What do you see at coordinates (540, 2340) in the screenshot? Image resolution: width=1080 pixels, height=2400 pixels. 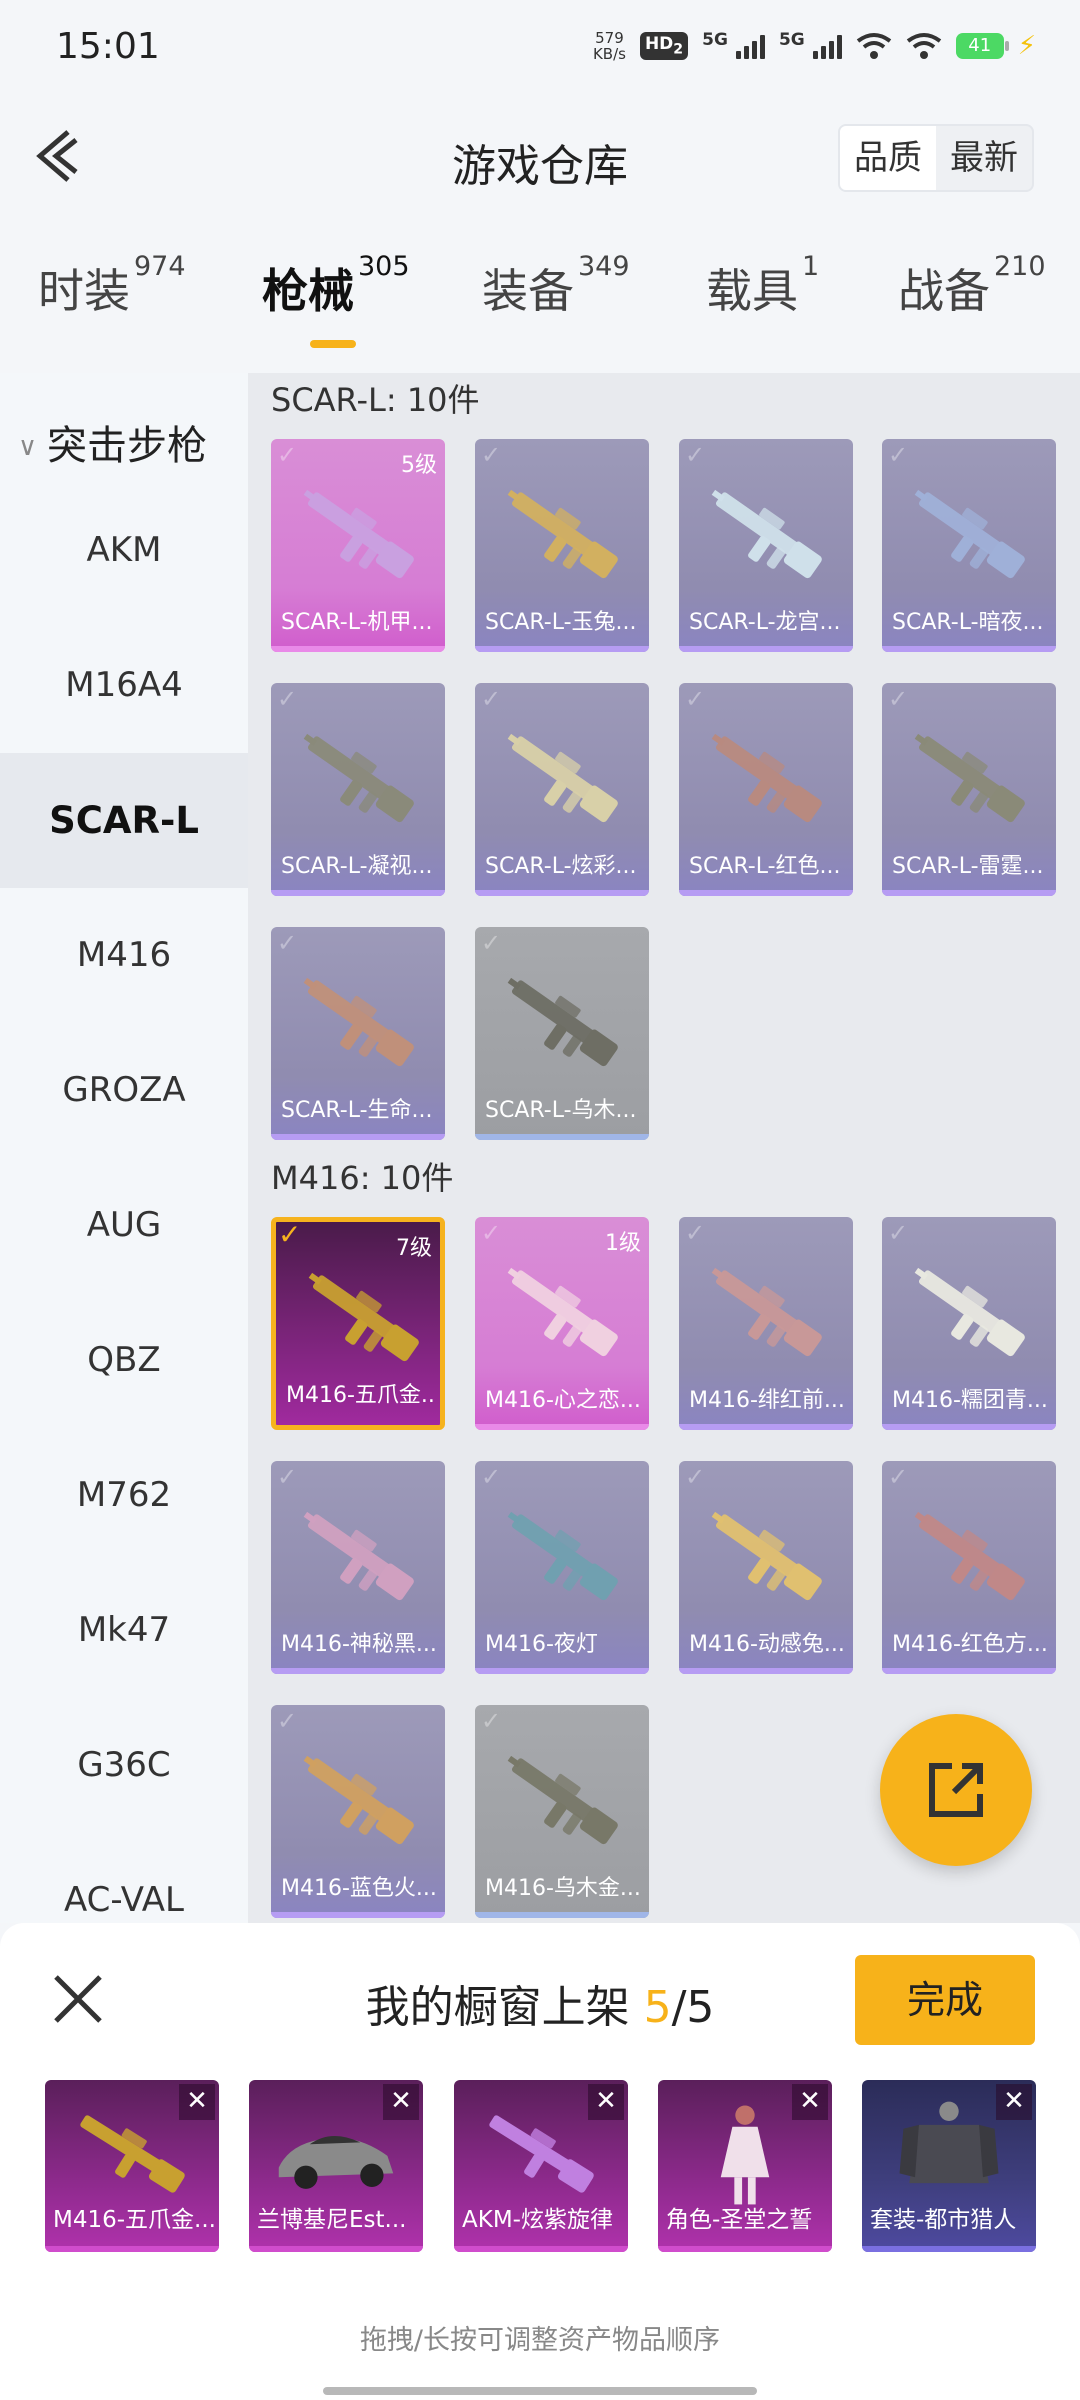 I see `reorder-hint: 拖拽/长按可调整资产物品顺序` at bounding box center [540, 2340].